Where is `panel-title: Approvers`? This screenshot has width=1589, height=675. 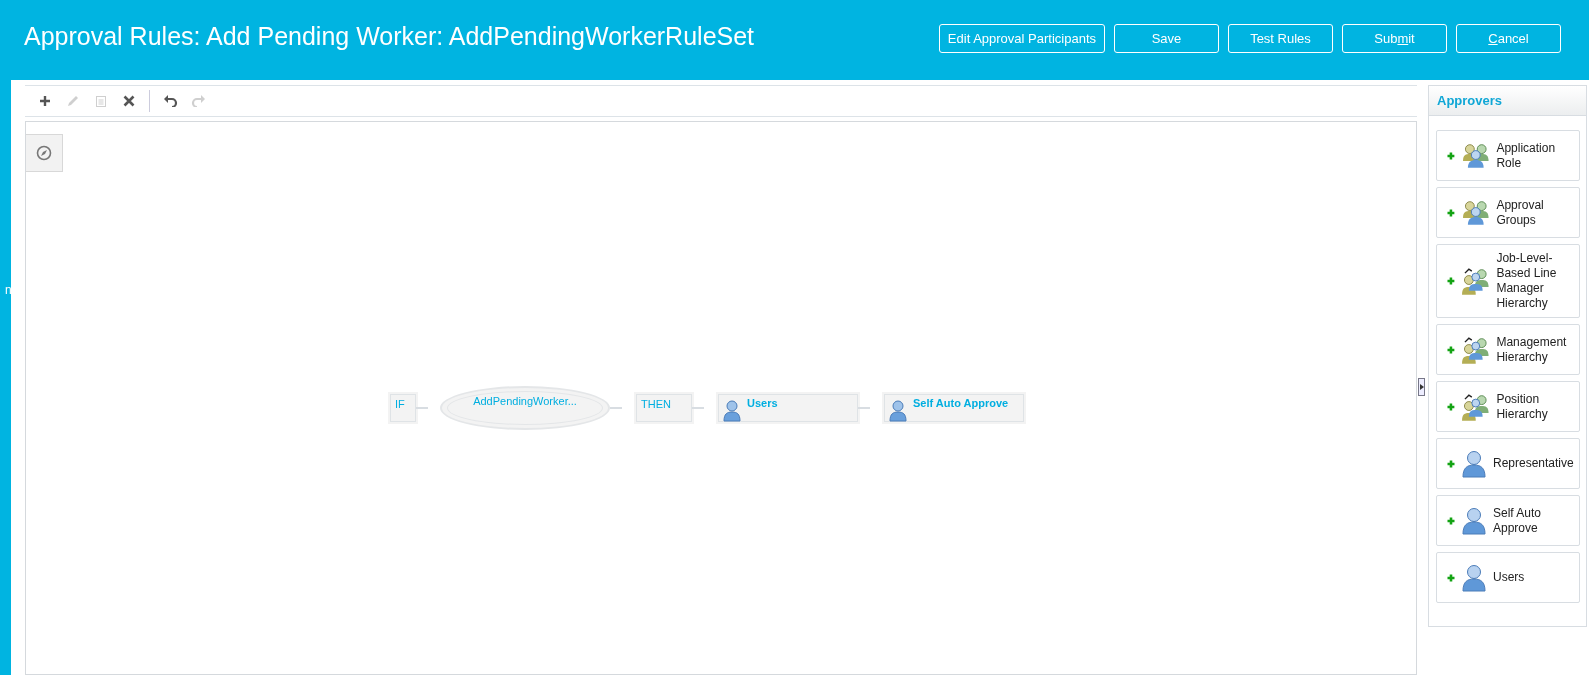
panel-title: Approvers is located at coordinates (1470, 100).